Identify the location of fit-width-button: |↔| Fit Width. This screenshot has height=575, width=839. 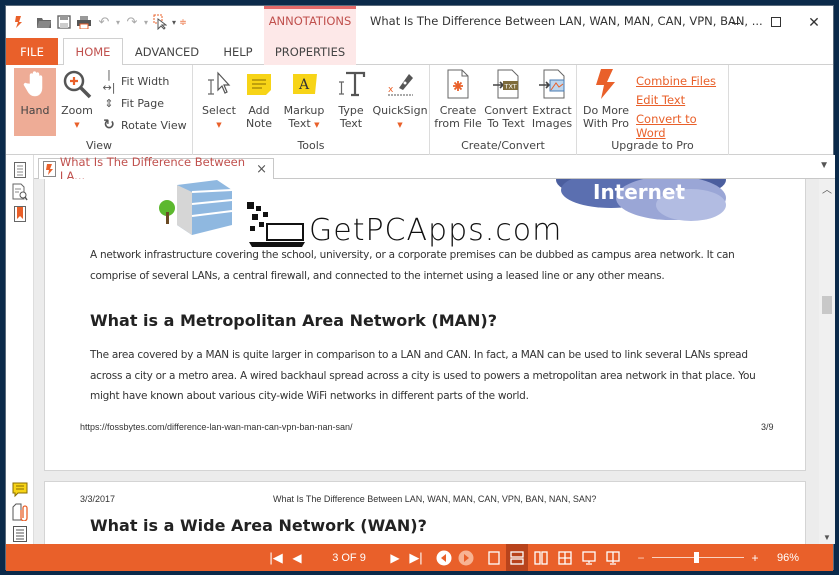
(135, 81).